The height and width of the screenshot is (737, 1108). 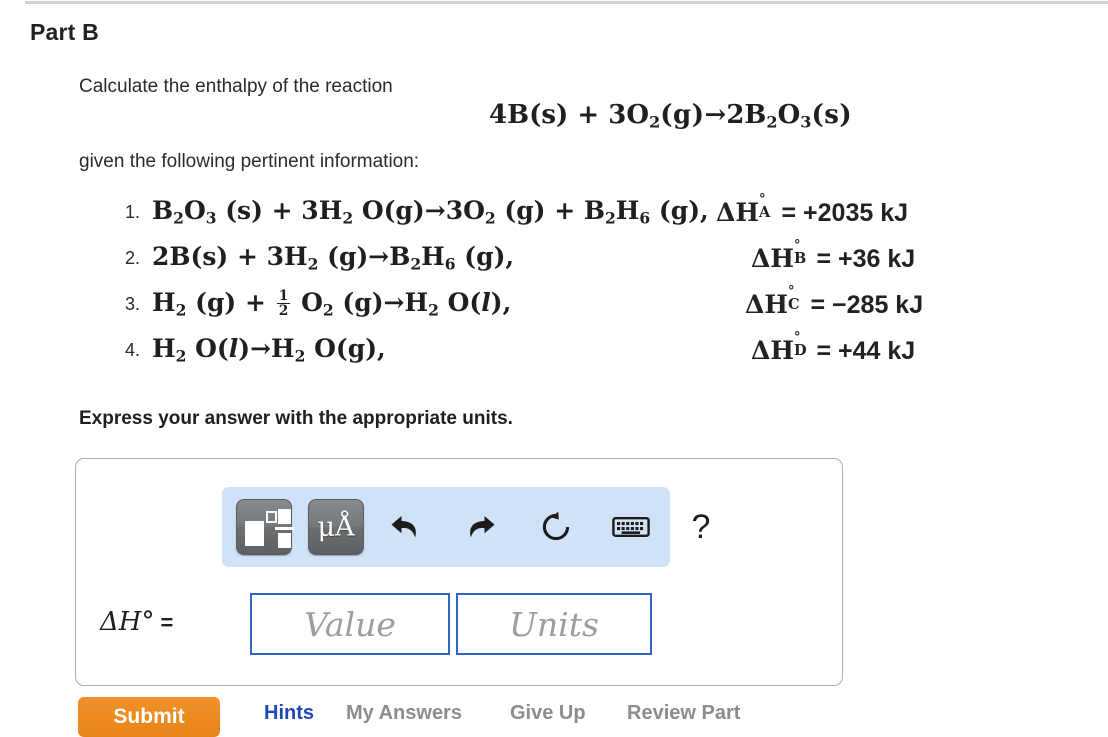 What do you see at coordinates (556, 527) in the screenshot?
I see `reset-button` at bounding box center [556, 527].